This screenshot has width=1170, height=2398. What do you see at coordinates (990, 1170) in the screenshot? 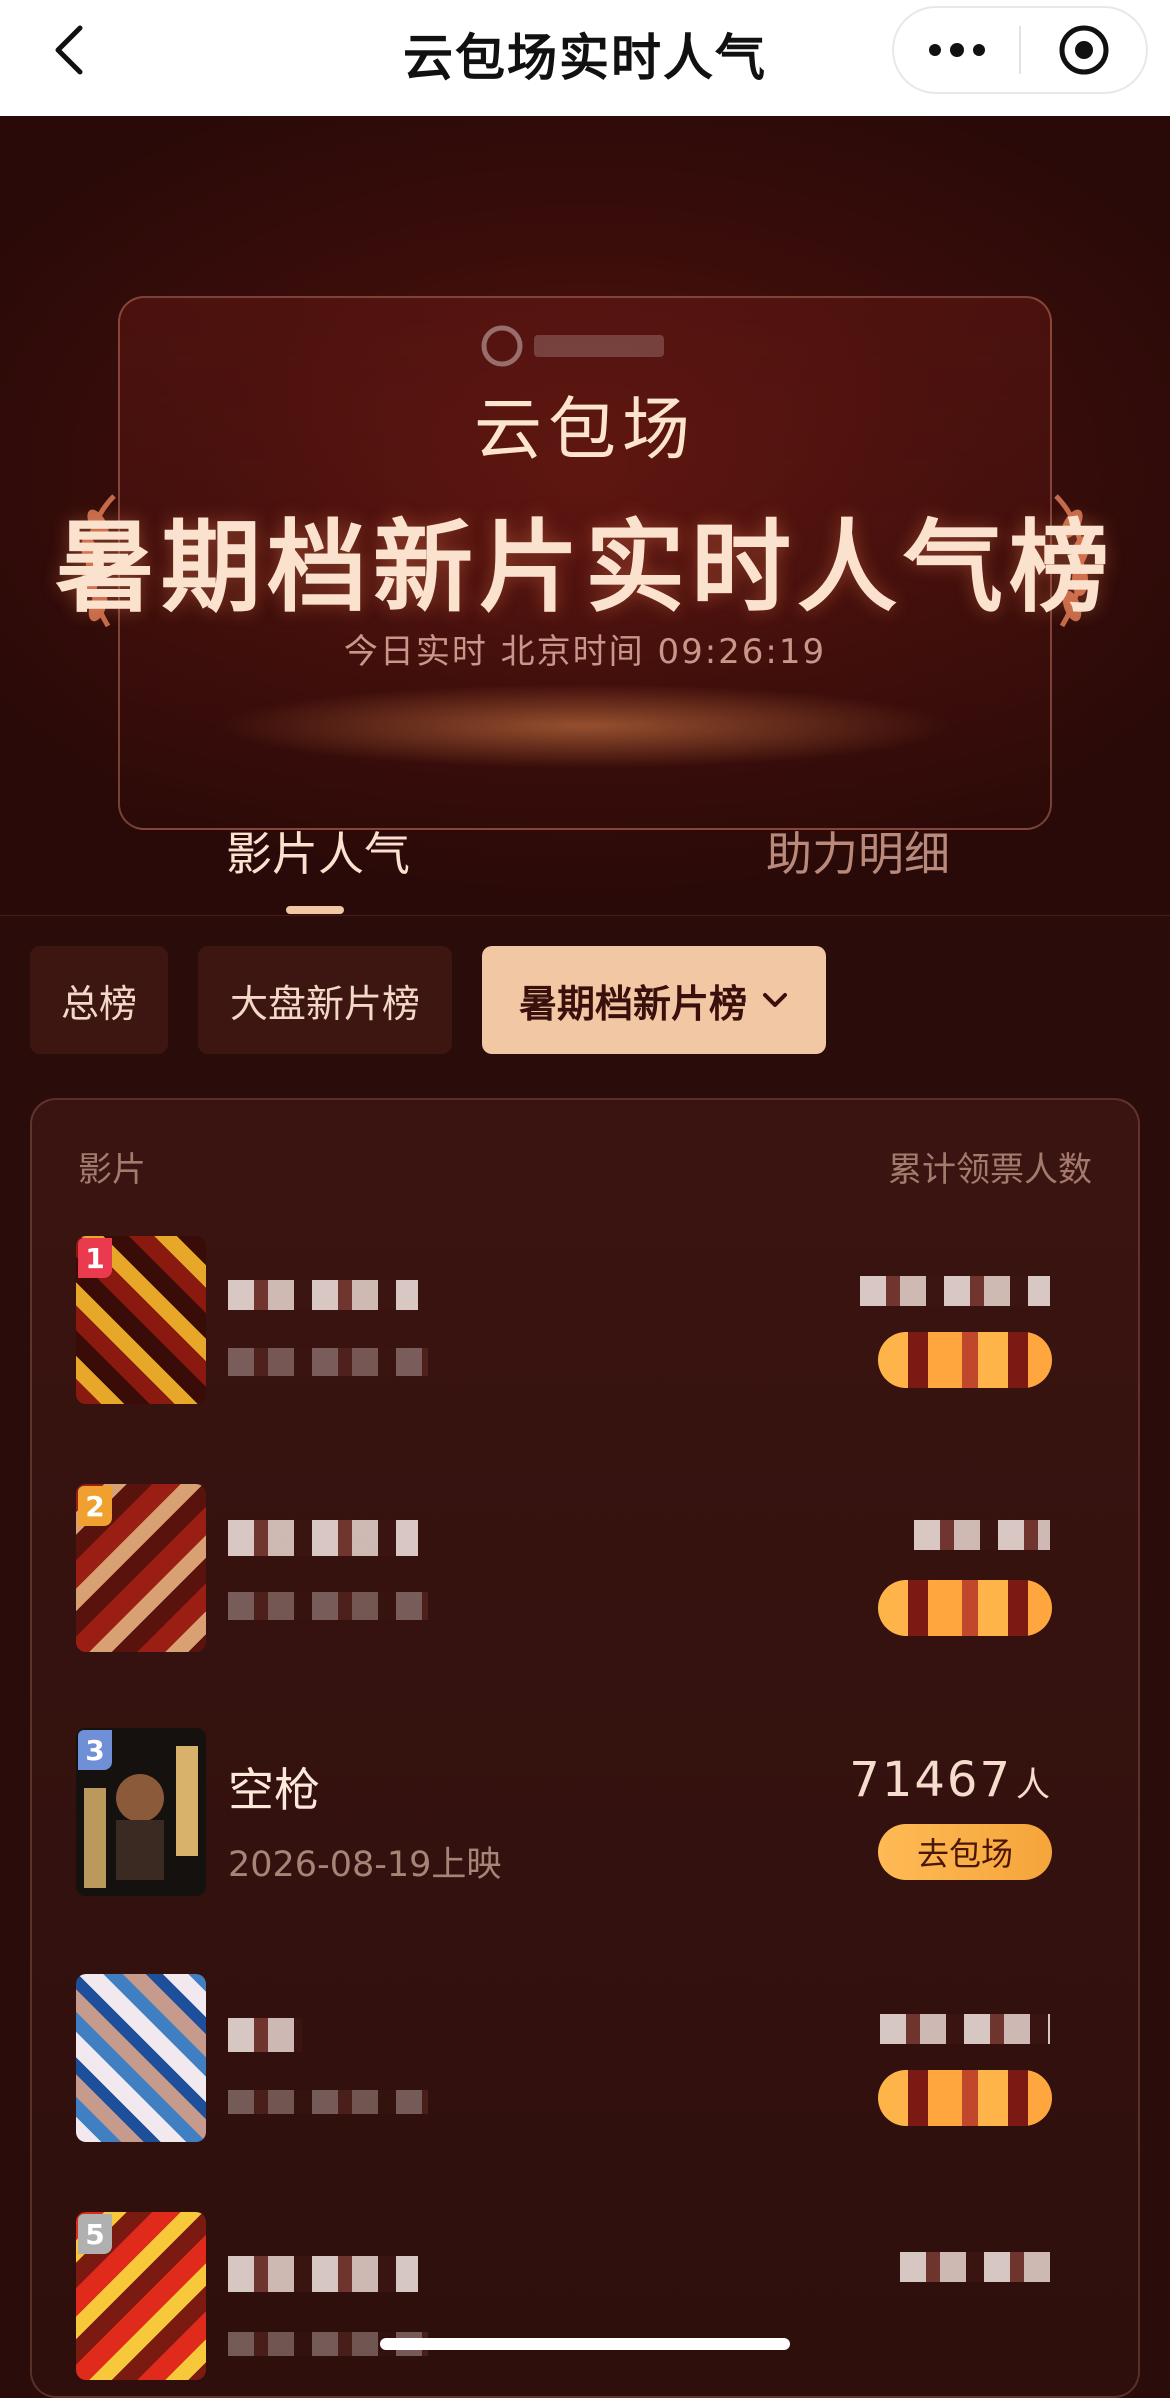
I see `column-header-count: 累计领票人数` at bounding box center [990, 1170].